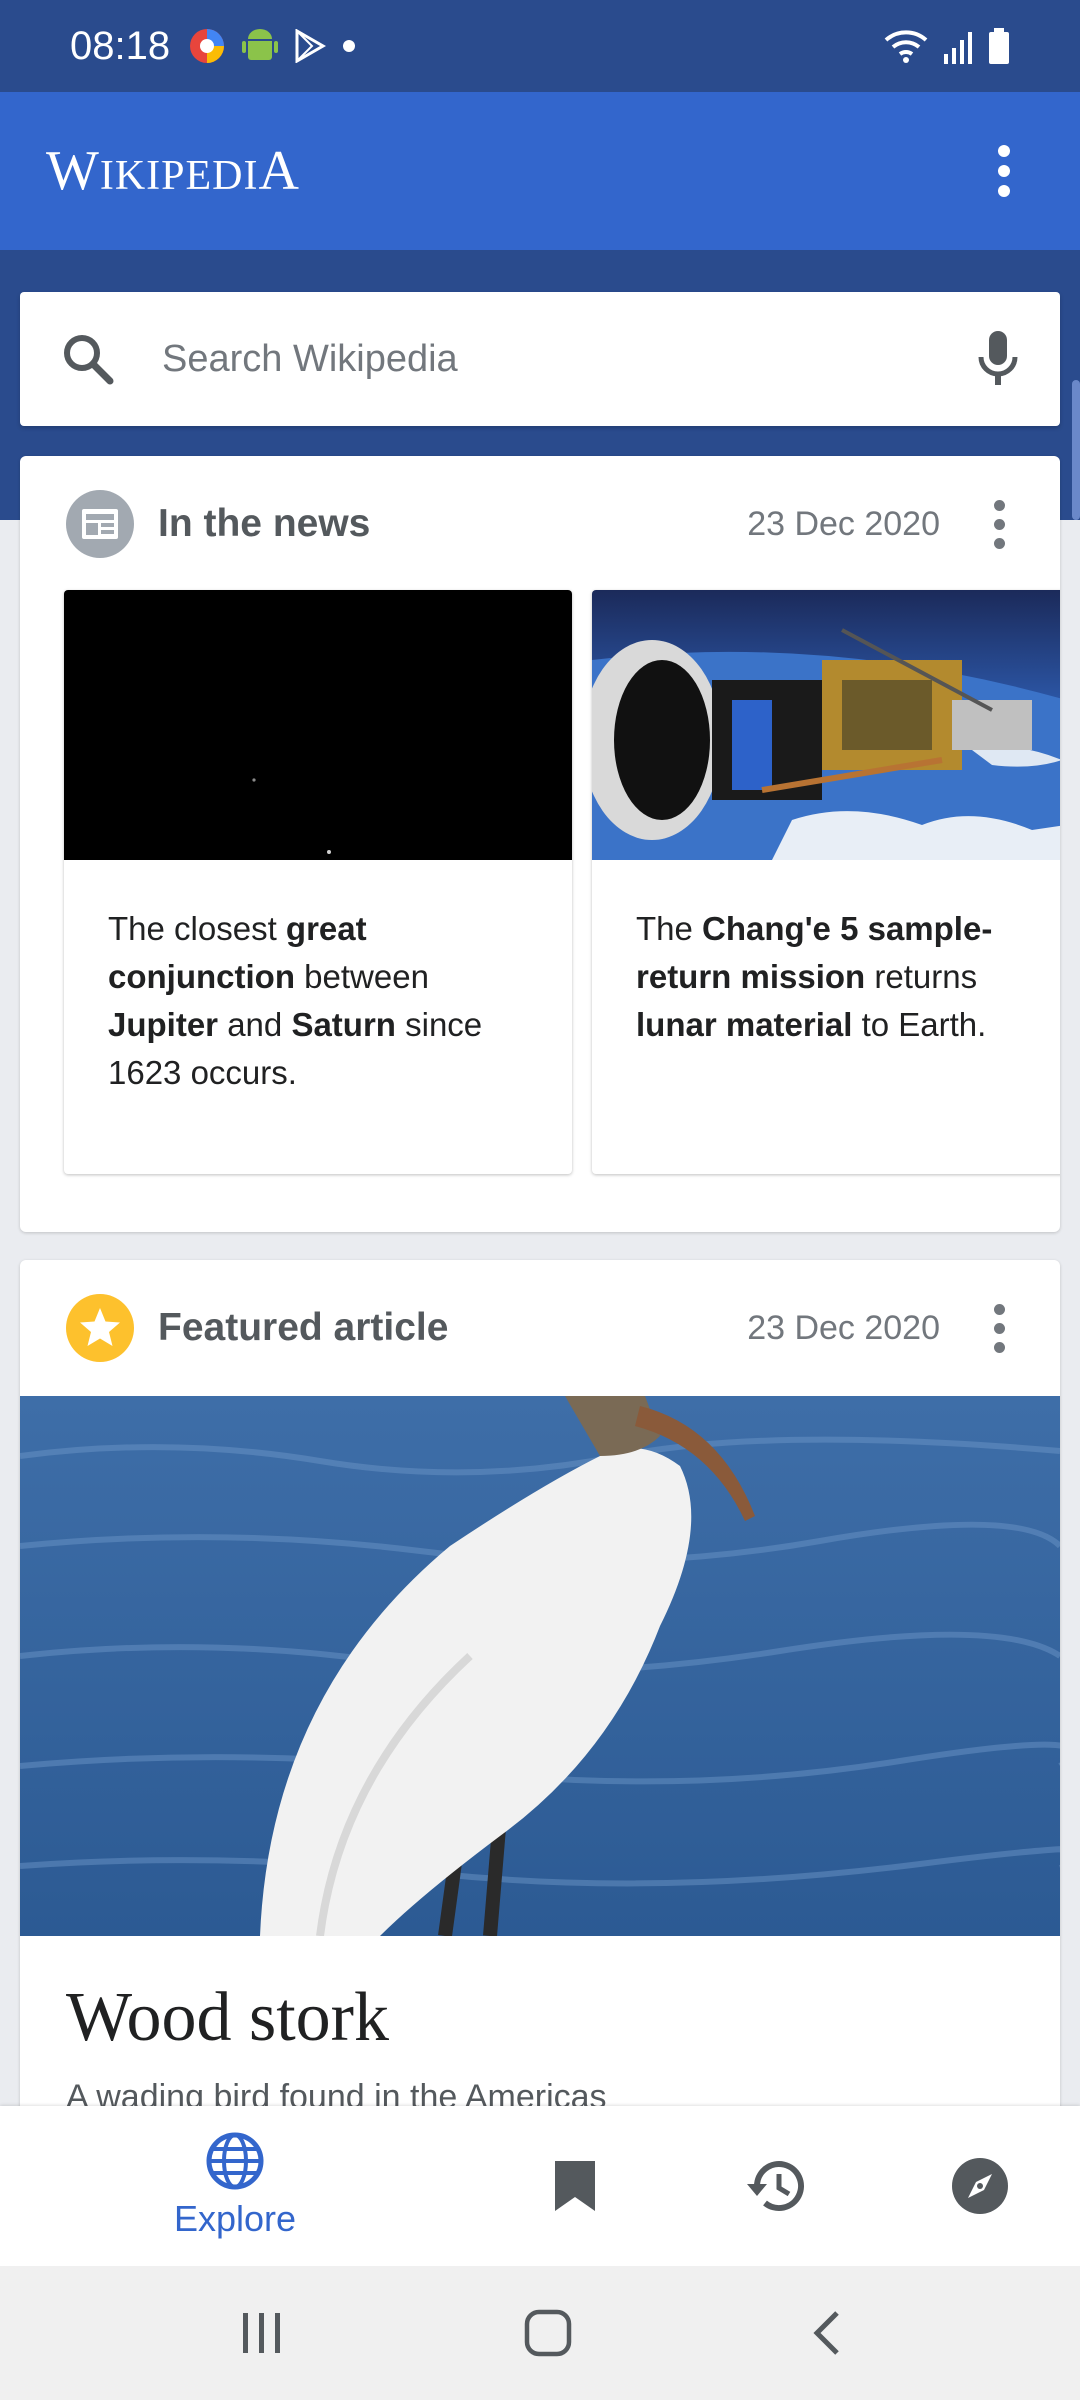 The image size is (1080, 2400). I want to click on bottom-navigation: Explore, so click(540, 2186).